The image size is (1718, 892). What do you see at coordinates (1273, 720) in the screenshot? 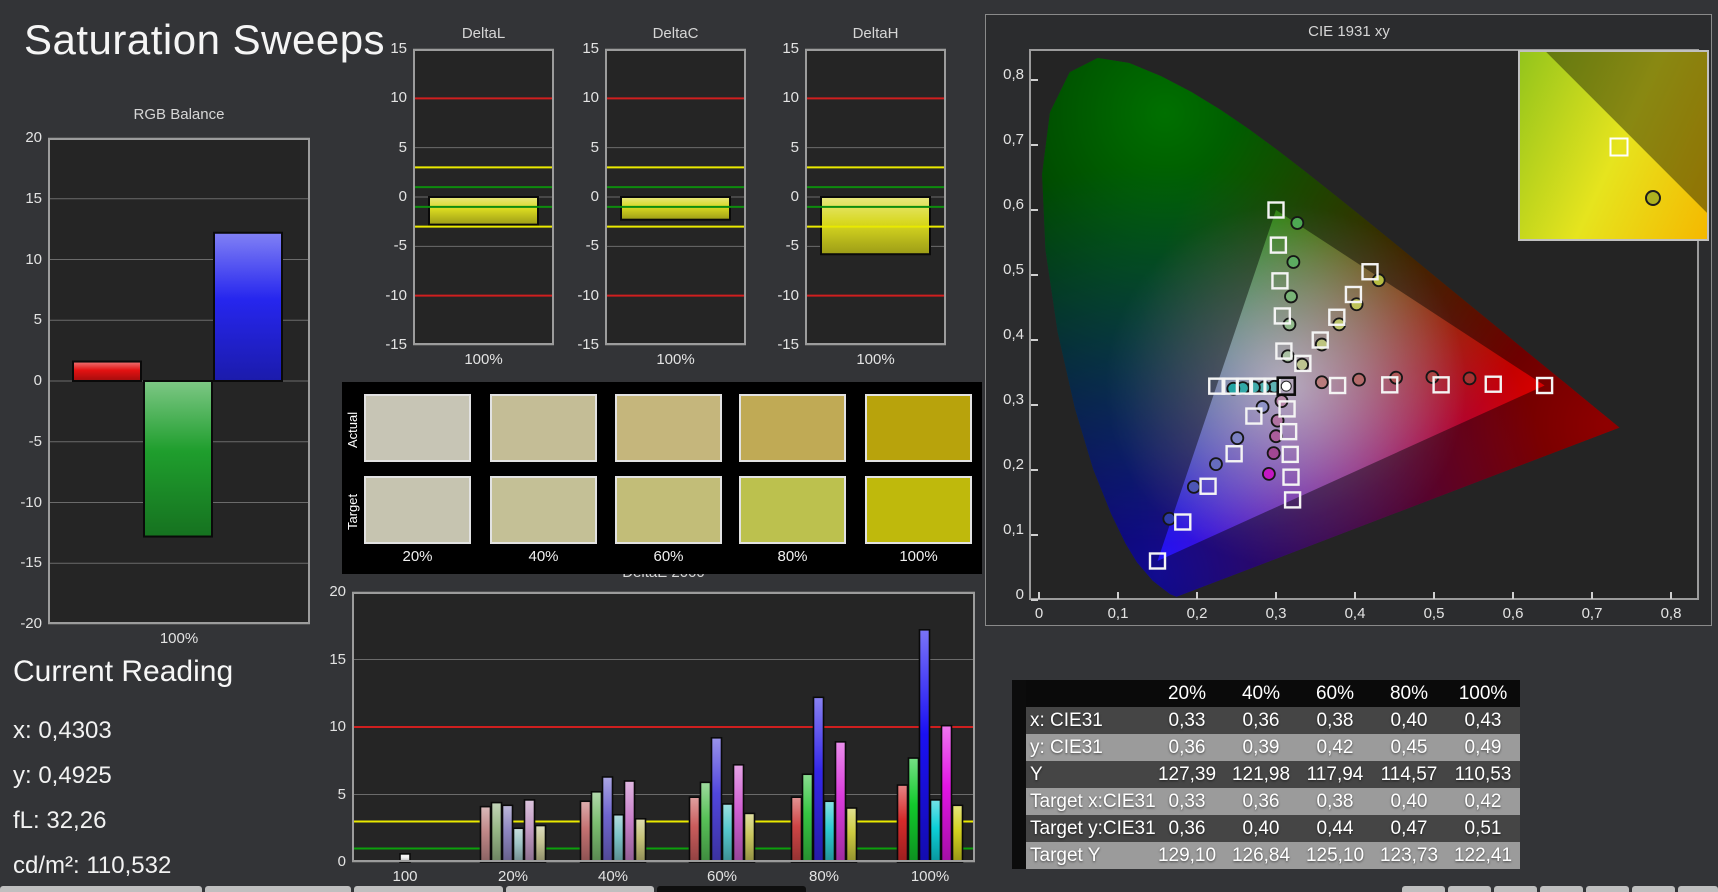
I see `table-row: x: CIE31 0,33 0,36 0,38 0,40 0,43` at bounding box center [1273, 720].